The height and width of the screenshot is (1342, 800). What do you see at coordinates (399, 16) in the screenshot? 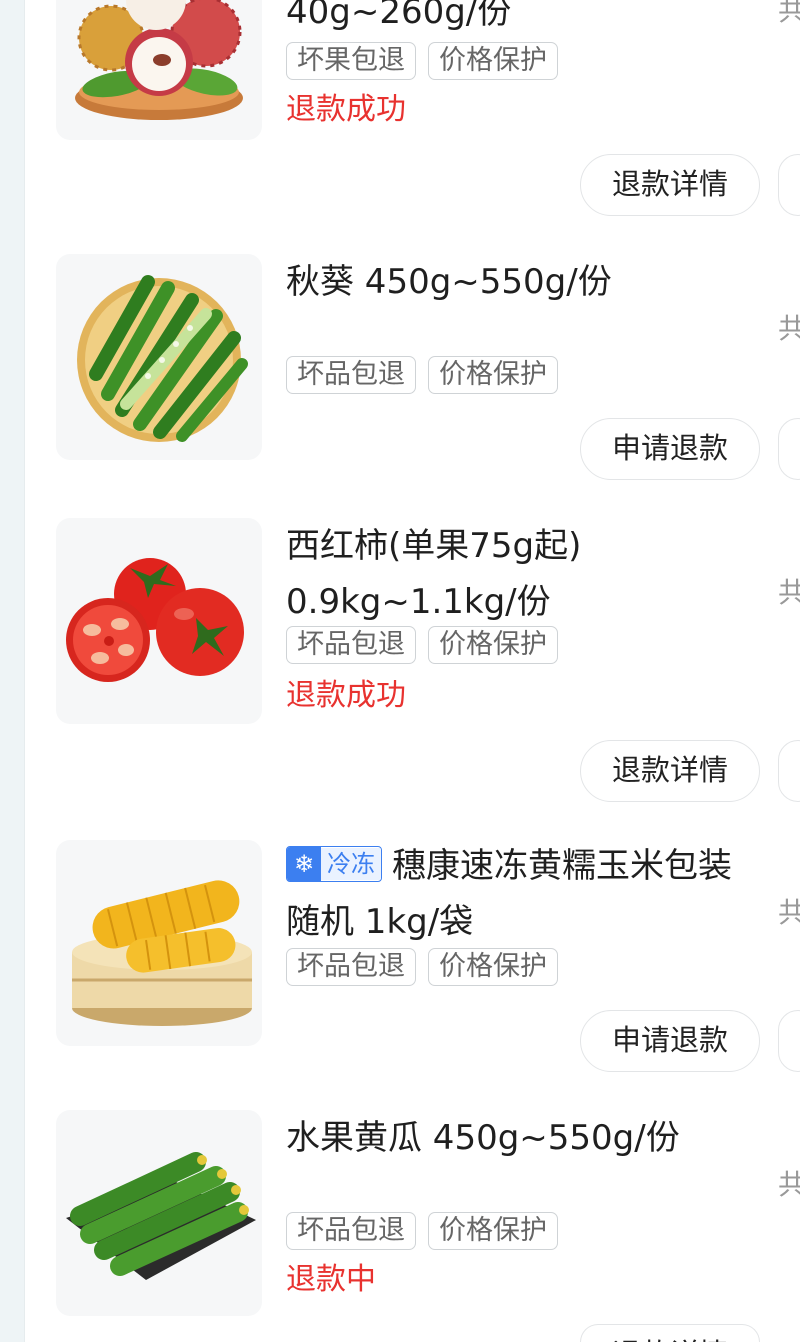
I see `product-title: 40g~260g/份` at bounding box center [399, 16].